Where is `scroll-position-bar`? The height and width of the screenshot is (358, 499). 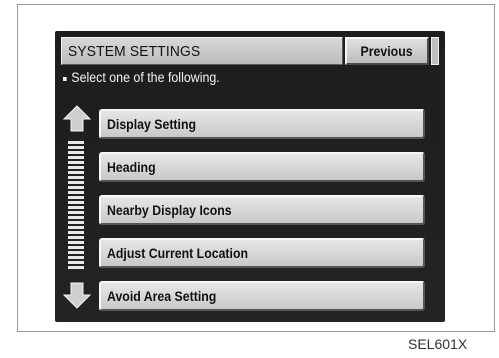 scroll-position-bar is located at coordinates (76, 208).